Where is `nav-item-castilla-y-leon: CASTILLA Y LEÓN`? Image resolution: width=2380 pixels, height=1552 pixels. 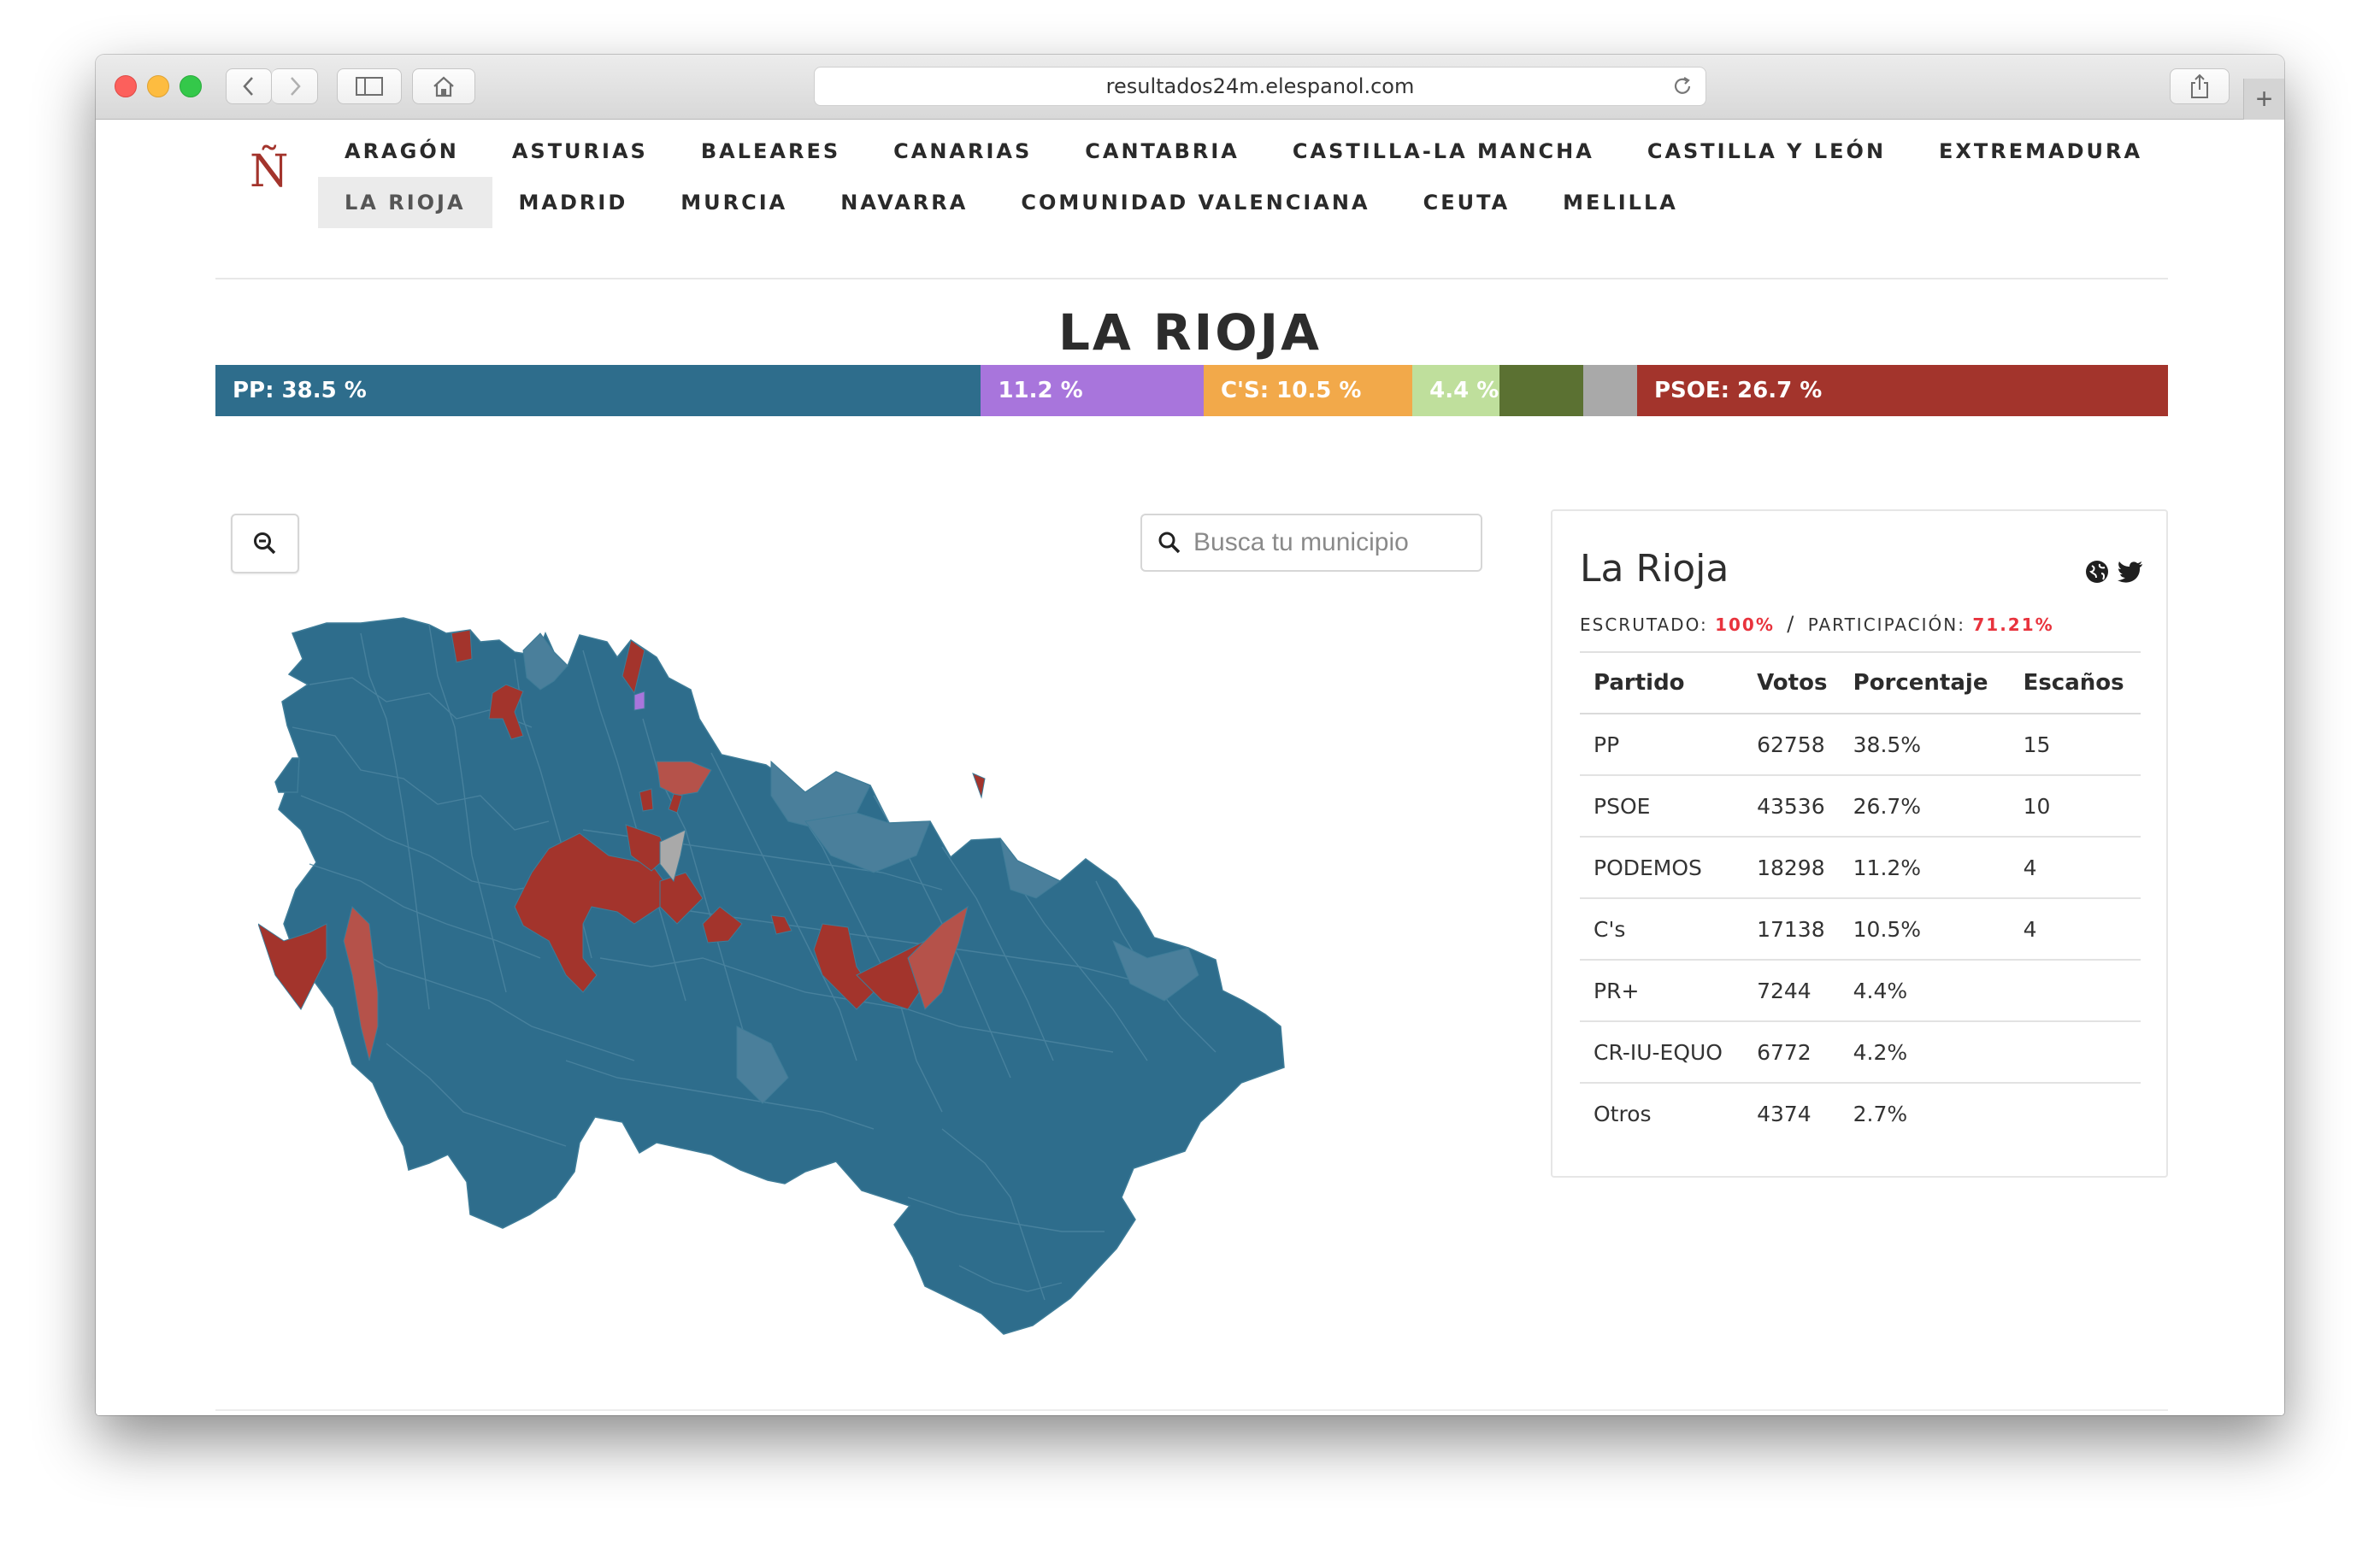
nav-item-castilla-y-leon: CASTILLA Y LEÓN is located at coordinates (1767, 151).